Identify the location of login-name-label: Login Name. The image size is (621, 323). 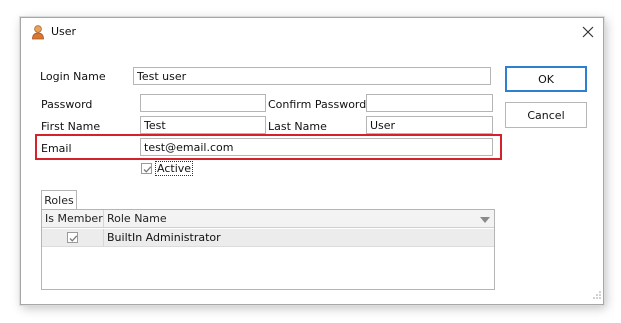
(73, 76).